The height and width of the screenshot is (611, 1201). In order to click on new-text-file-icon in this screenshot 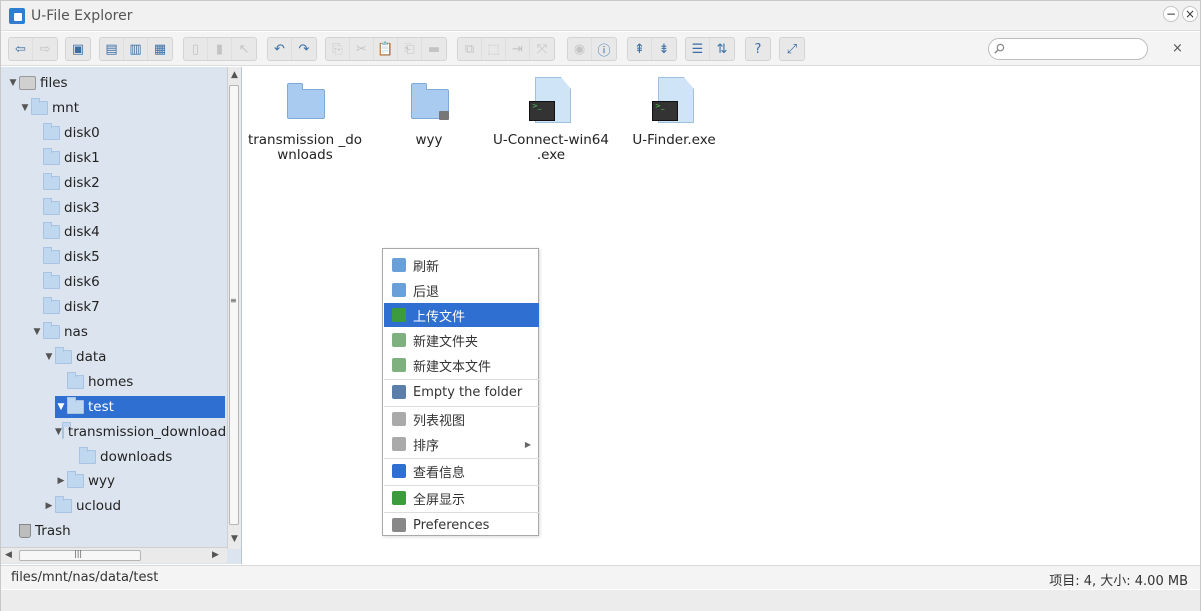, I will do `click(399, 365)`.